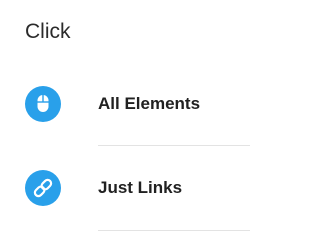 This screenshot has height=247, width=320. What do you see at coordinates (48, 31) in the screenshot?
I see `section-title: Click` at bounding box center [48, 31].